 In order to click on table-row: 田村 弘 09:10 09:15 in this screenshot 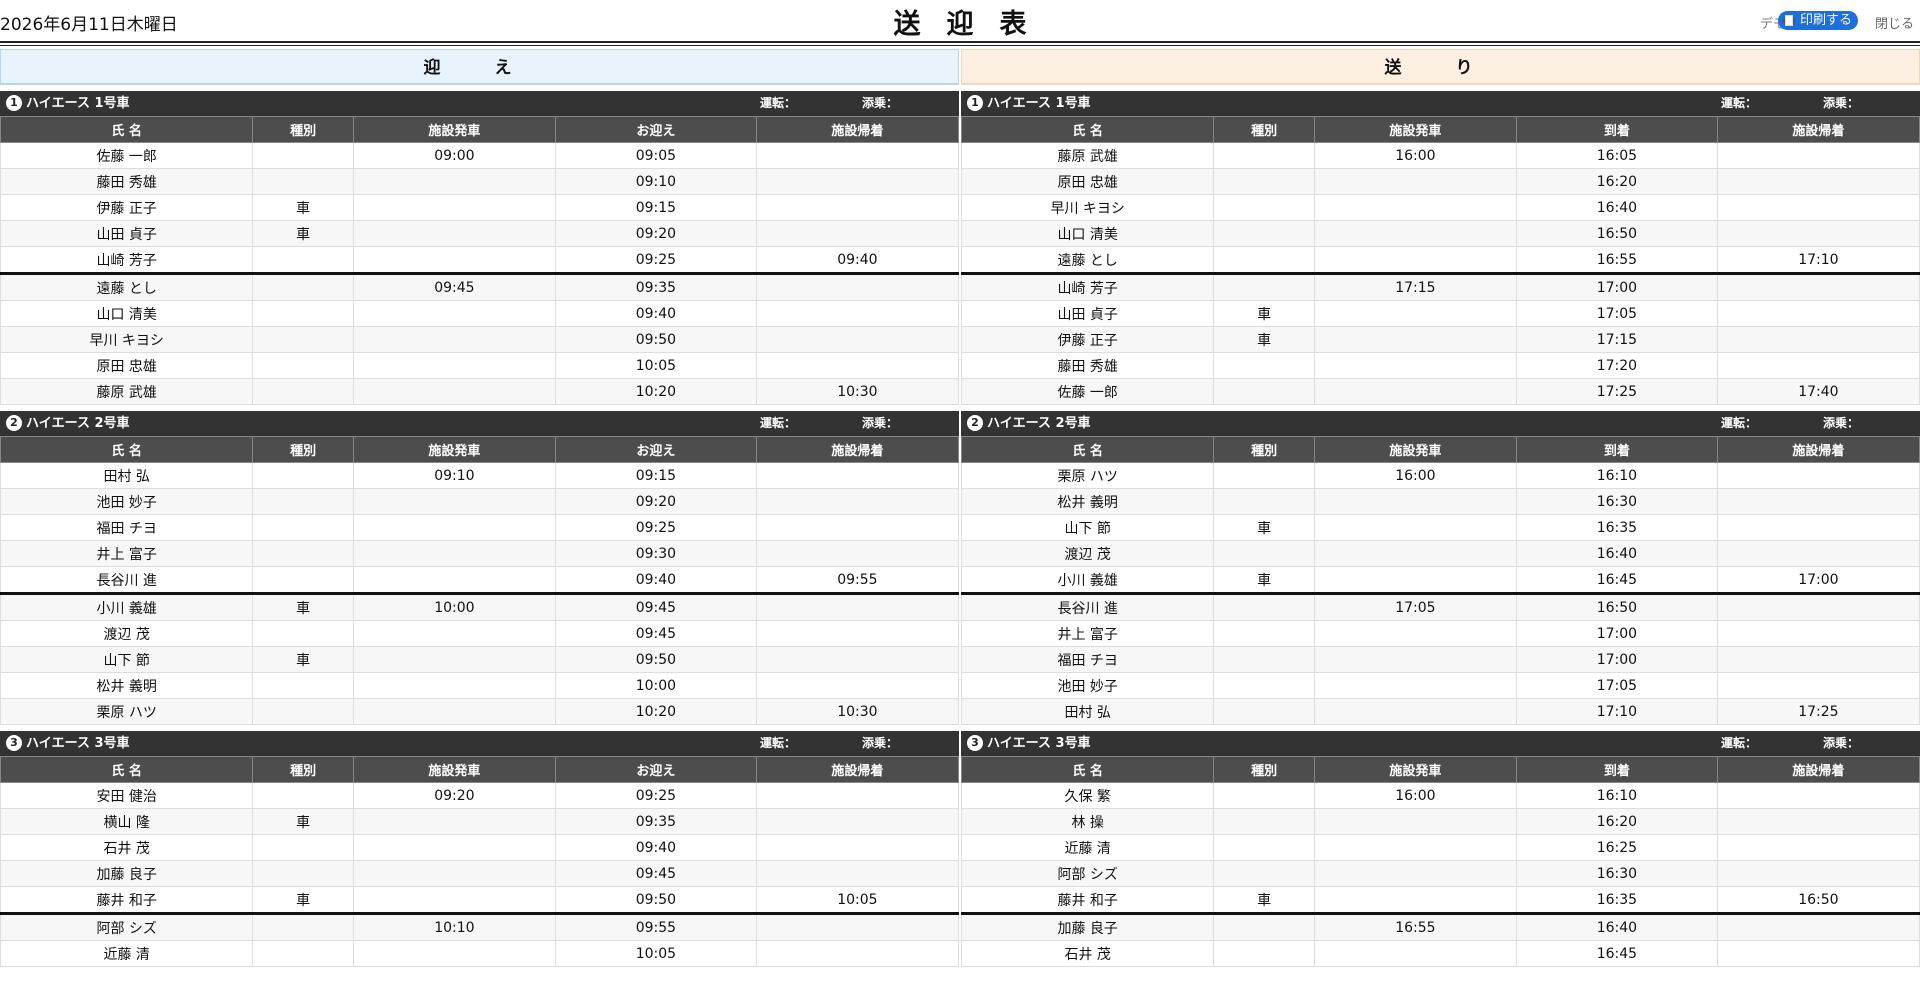, I will do `click(480, 475)`.